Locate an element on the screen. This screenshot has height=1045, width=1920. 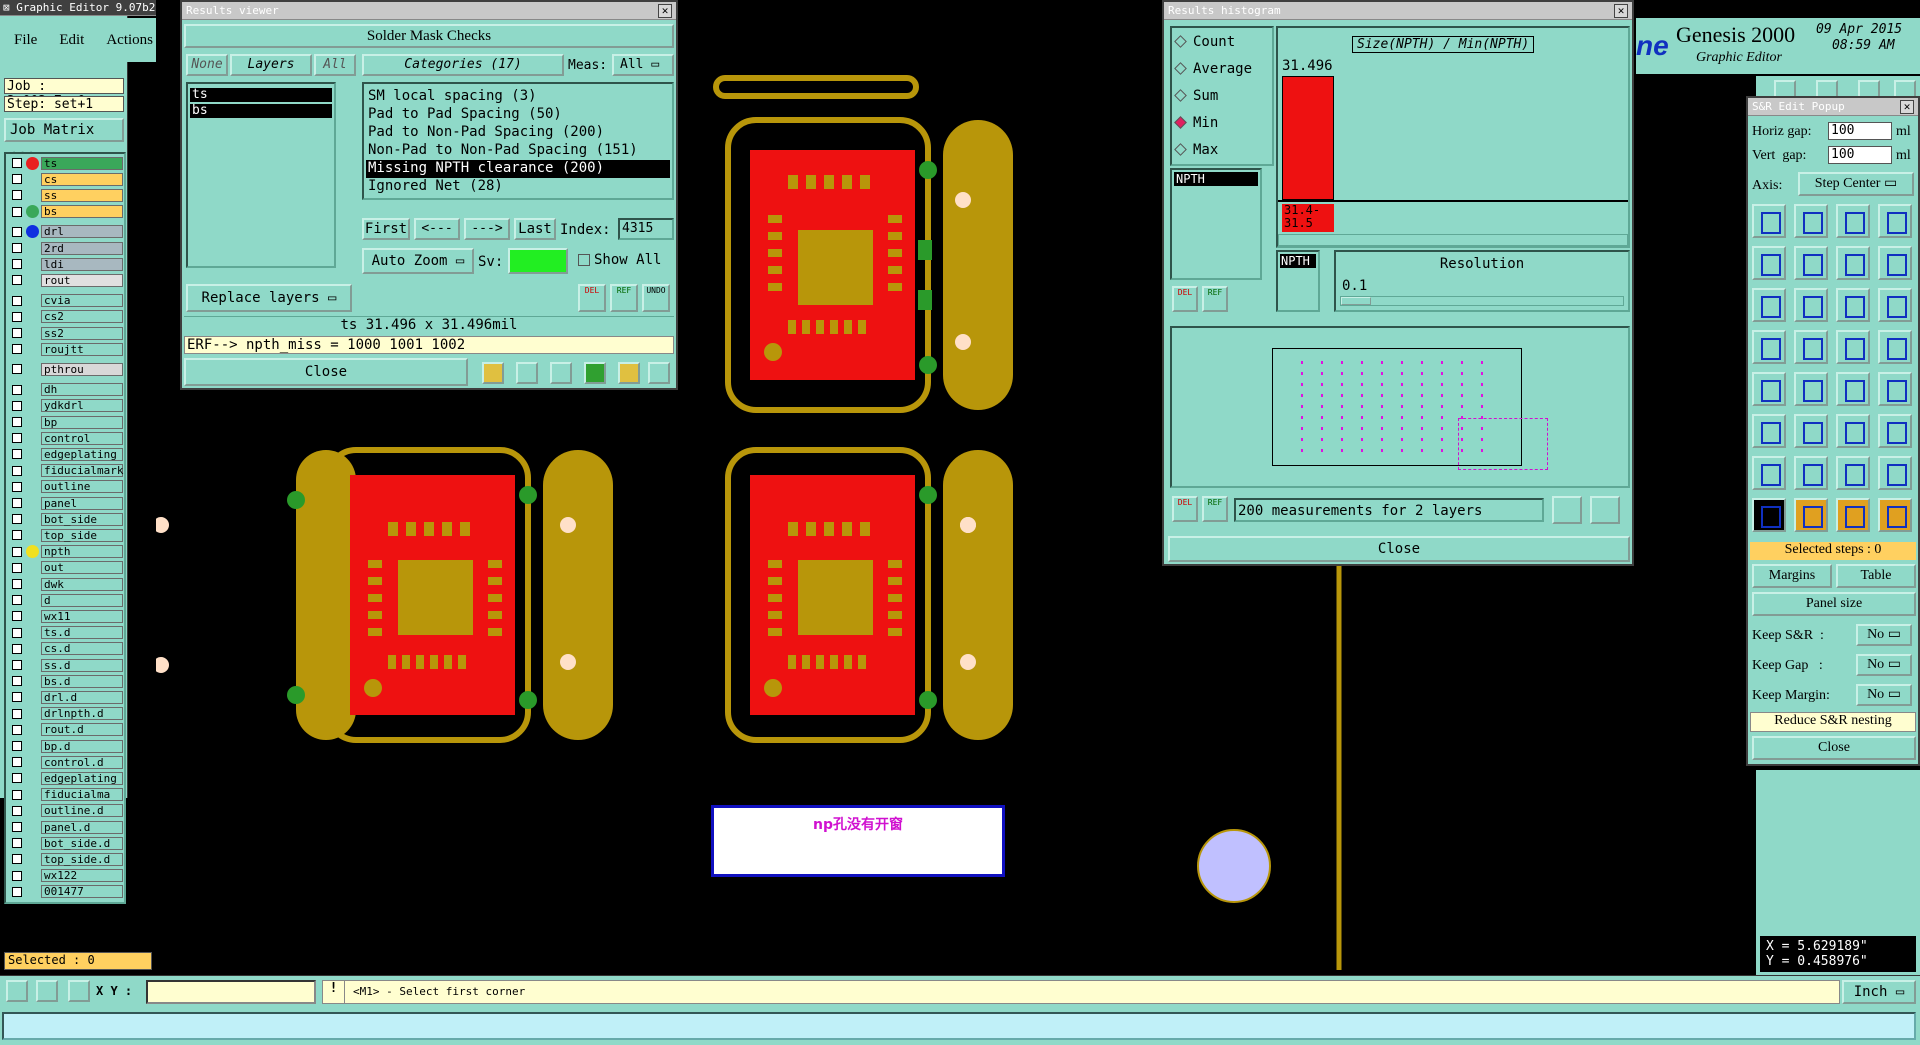
layer-row-wx11: wx11 is located at coordinates (67, 616).